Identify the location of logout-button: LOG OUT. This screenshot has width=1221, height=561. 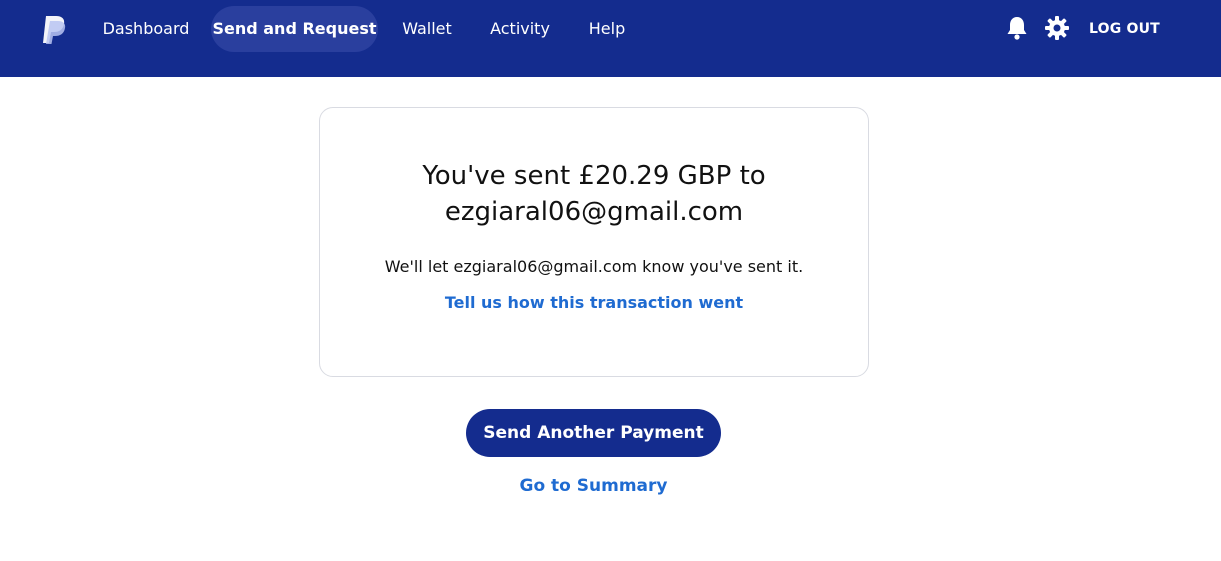
(1124, 29).